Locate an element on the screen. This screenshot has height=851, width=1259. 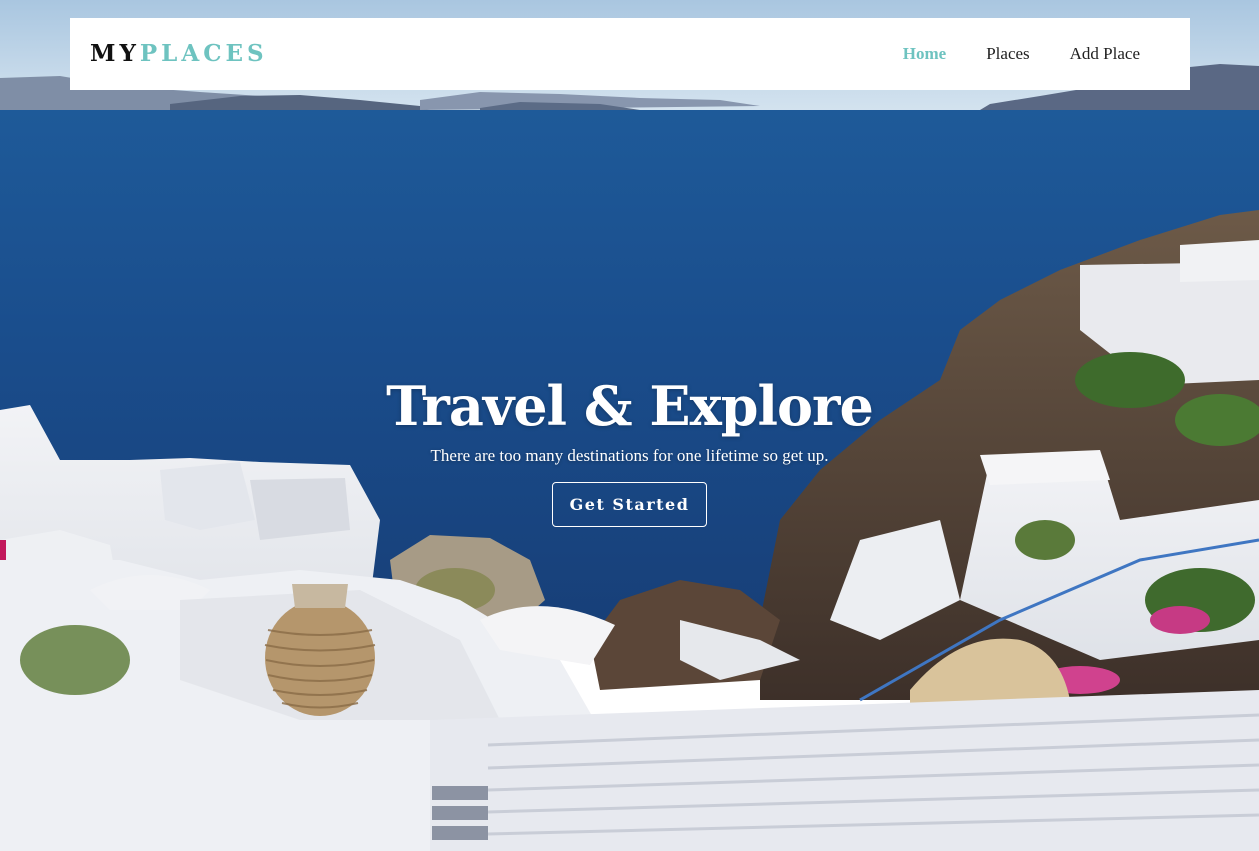
hero-title: Travel & Explore is located at coordinates (630, 406).